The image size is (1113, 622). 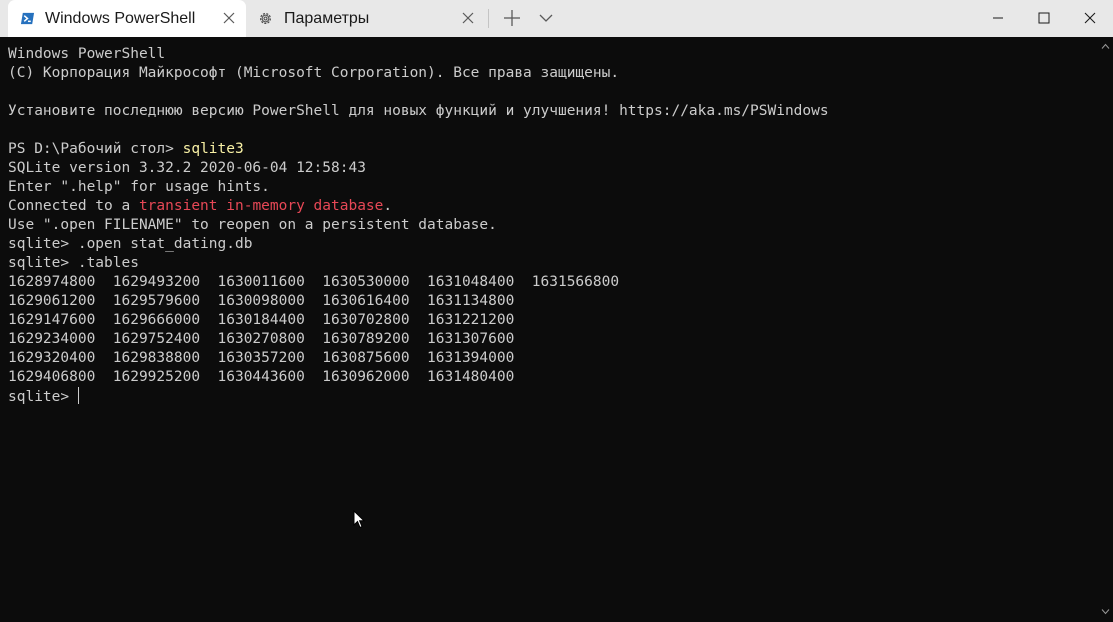 What do you see at coordinates (488, 18) in the screenshot?
I see `tab-divider` at bounding box center [488, 18].